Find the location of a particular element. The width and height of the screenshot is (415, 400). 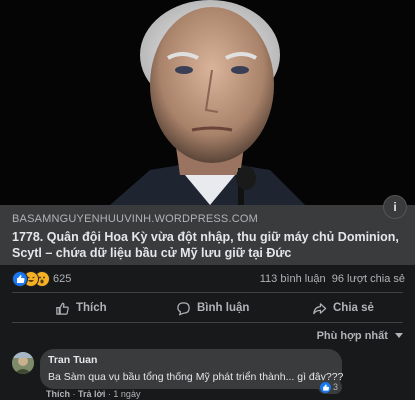

comment-reply-link: Trả lời is located at coordinates (91, 394).